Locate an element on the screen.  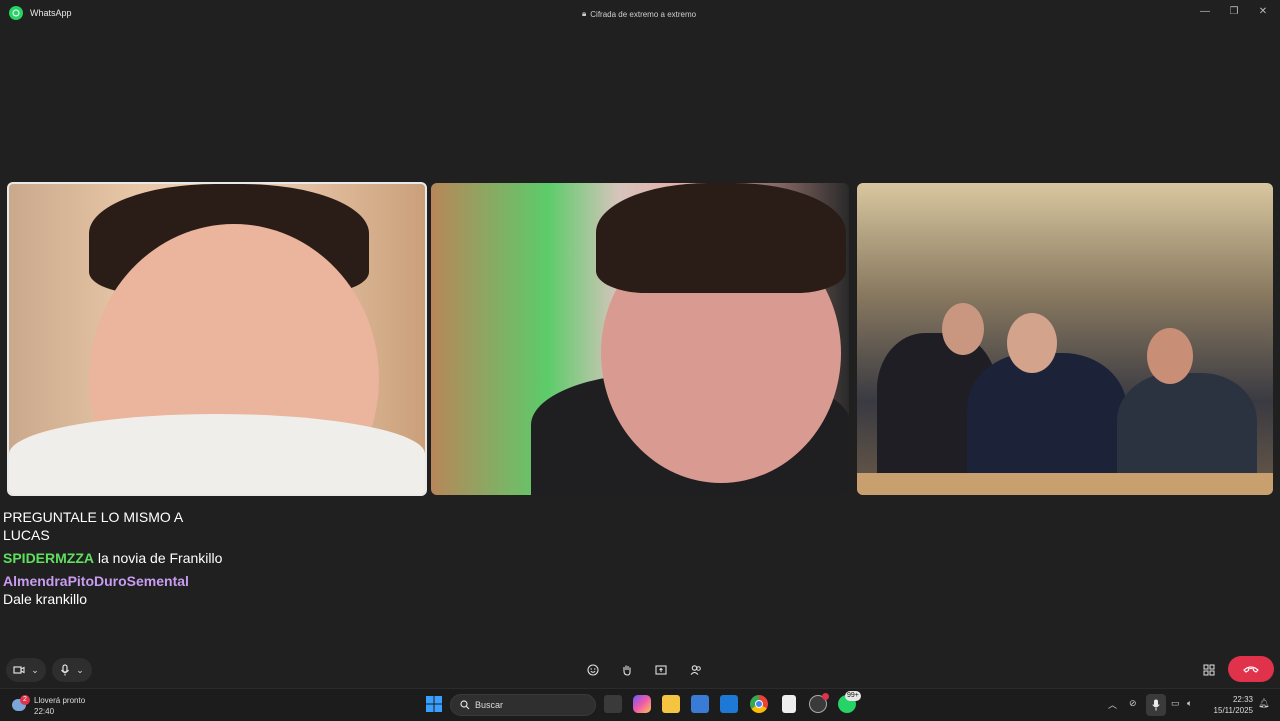
share-screen-icon is located at coordinates (661, 670).